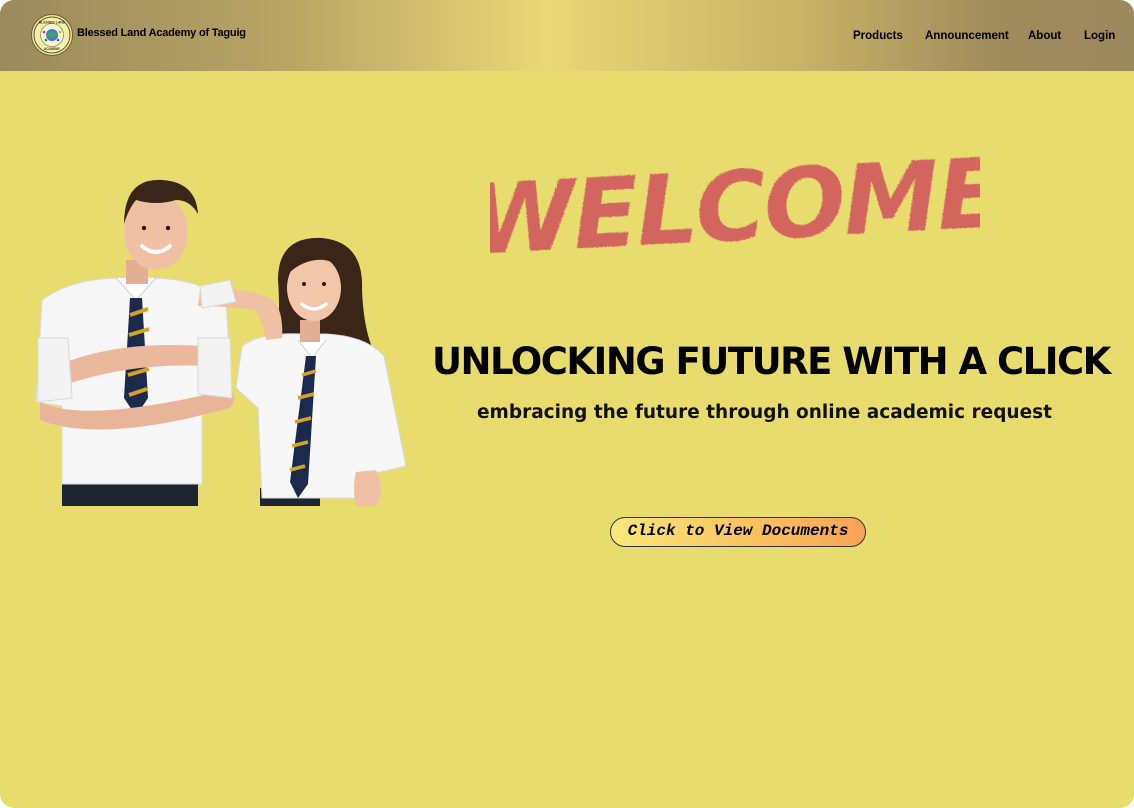  What do you see at coordinates (738, 532) in the screenshot?
I see `view-documents-button: Click to View Documents` at bounding box center [738, 532].